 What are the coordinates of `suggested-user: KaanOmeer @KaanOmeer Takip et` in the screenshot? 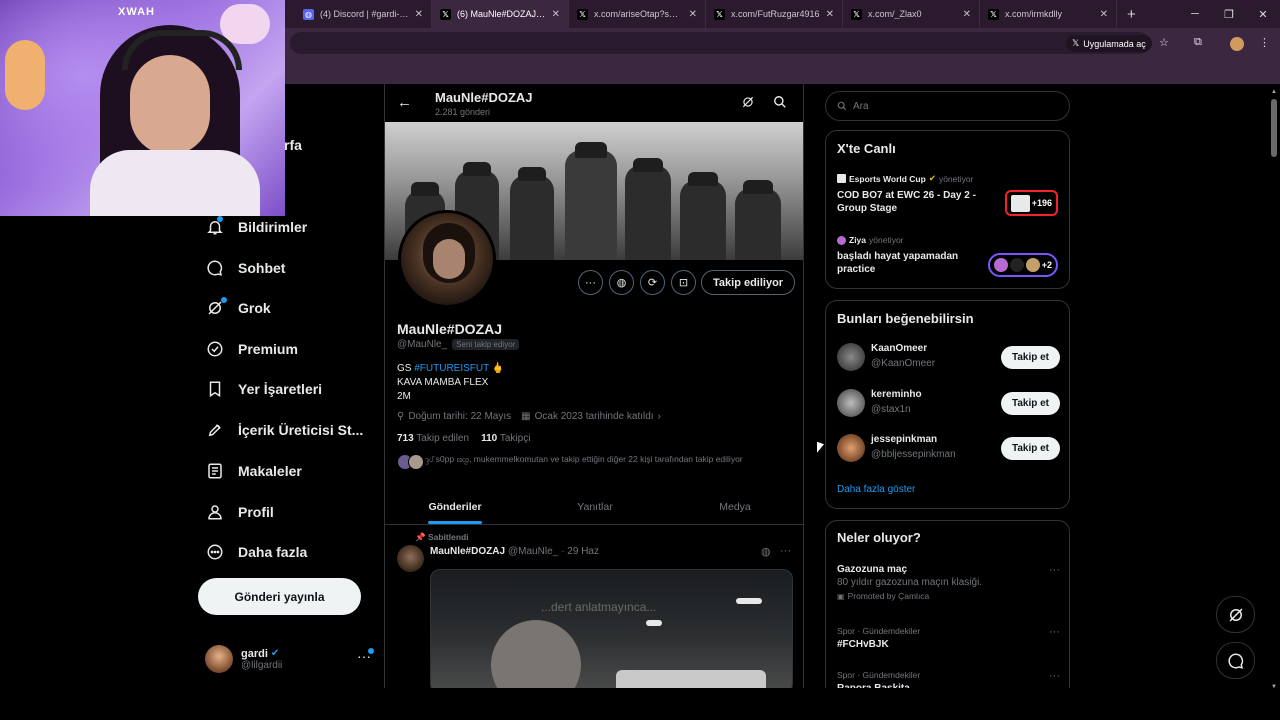 It's located at (949, 358).